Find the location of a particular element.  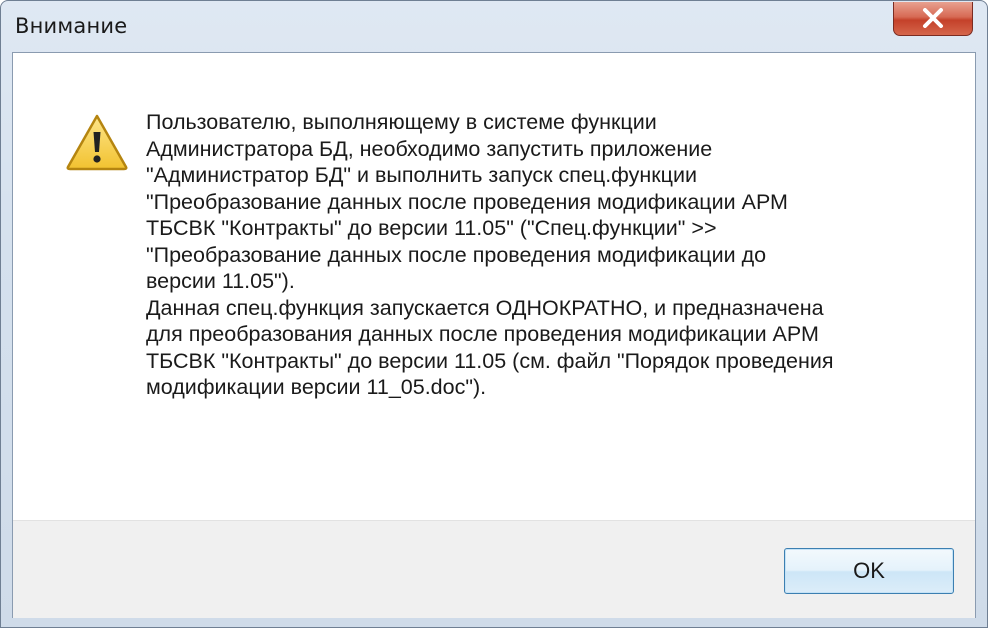

close-button is located at coordinates (933, 19).